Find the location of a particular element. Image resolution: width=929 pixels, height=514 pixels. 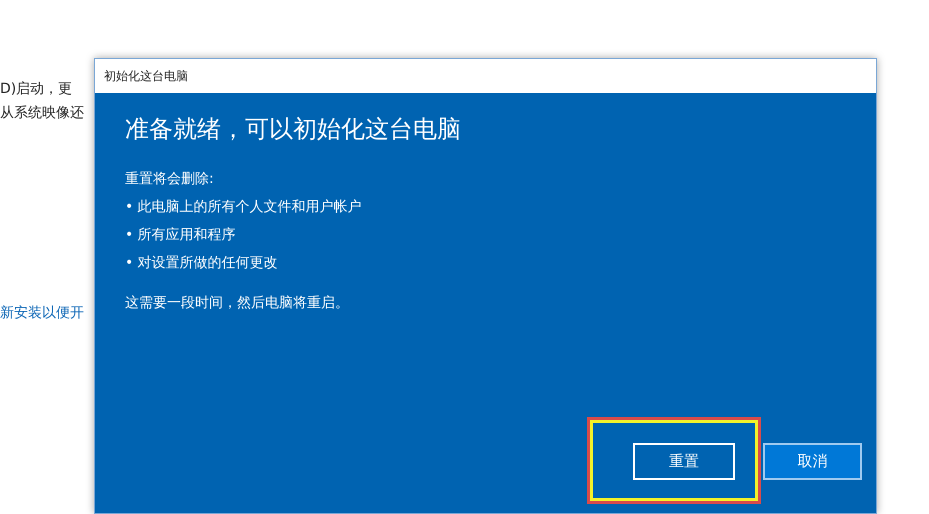

link: 新安装以便开 is located at coordinates (42, 313).